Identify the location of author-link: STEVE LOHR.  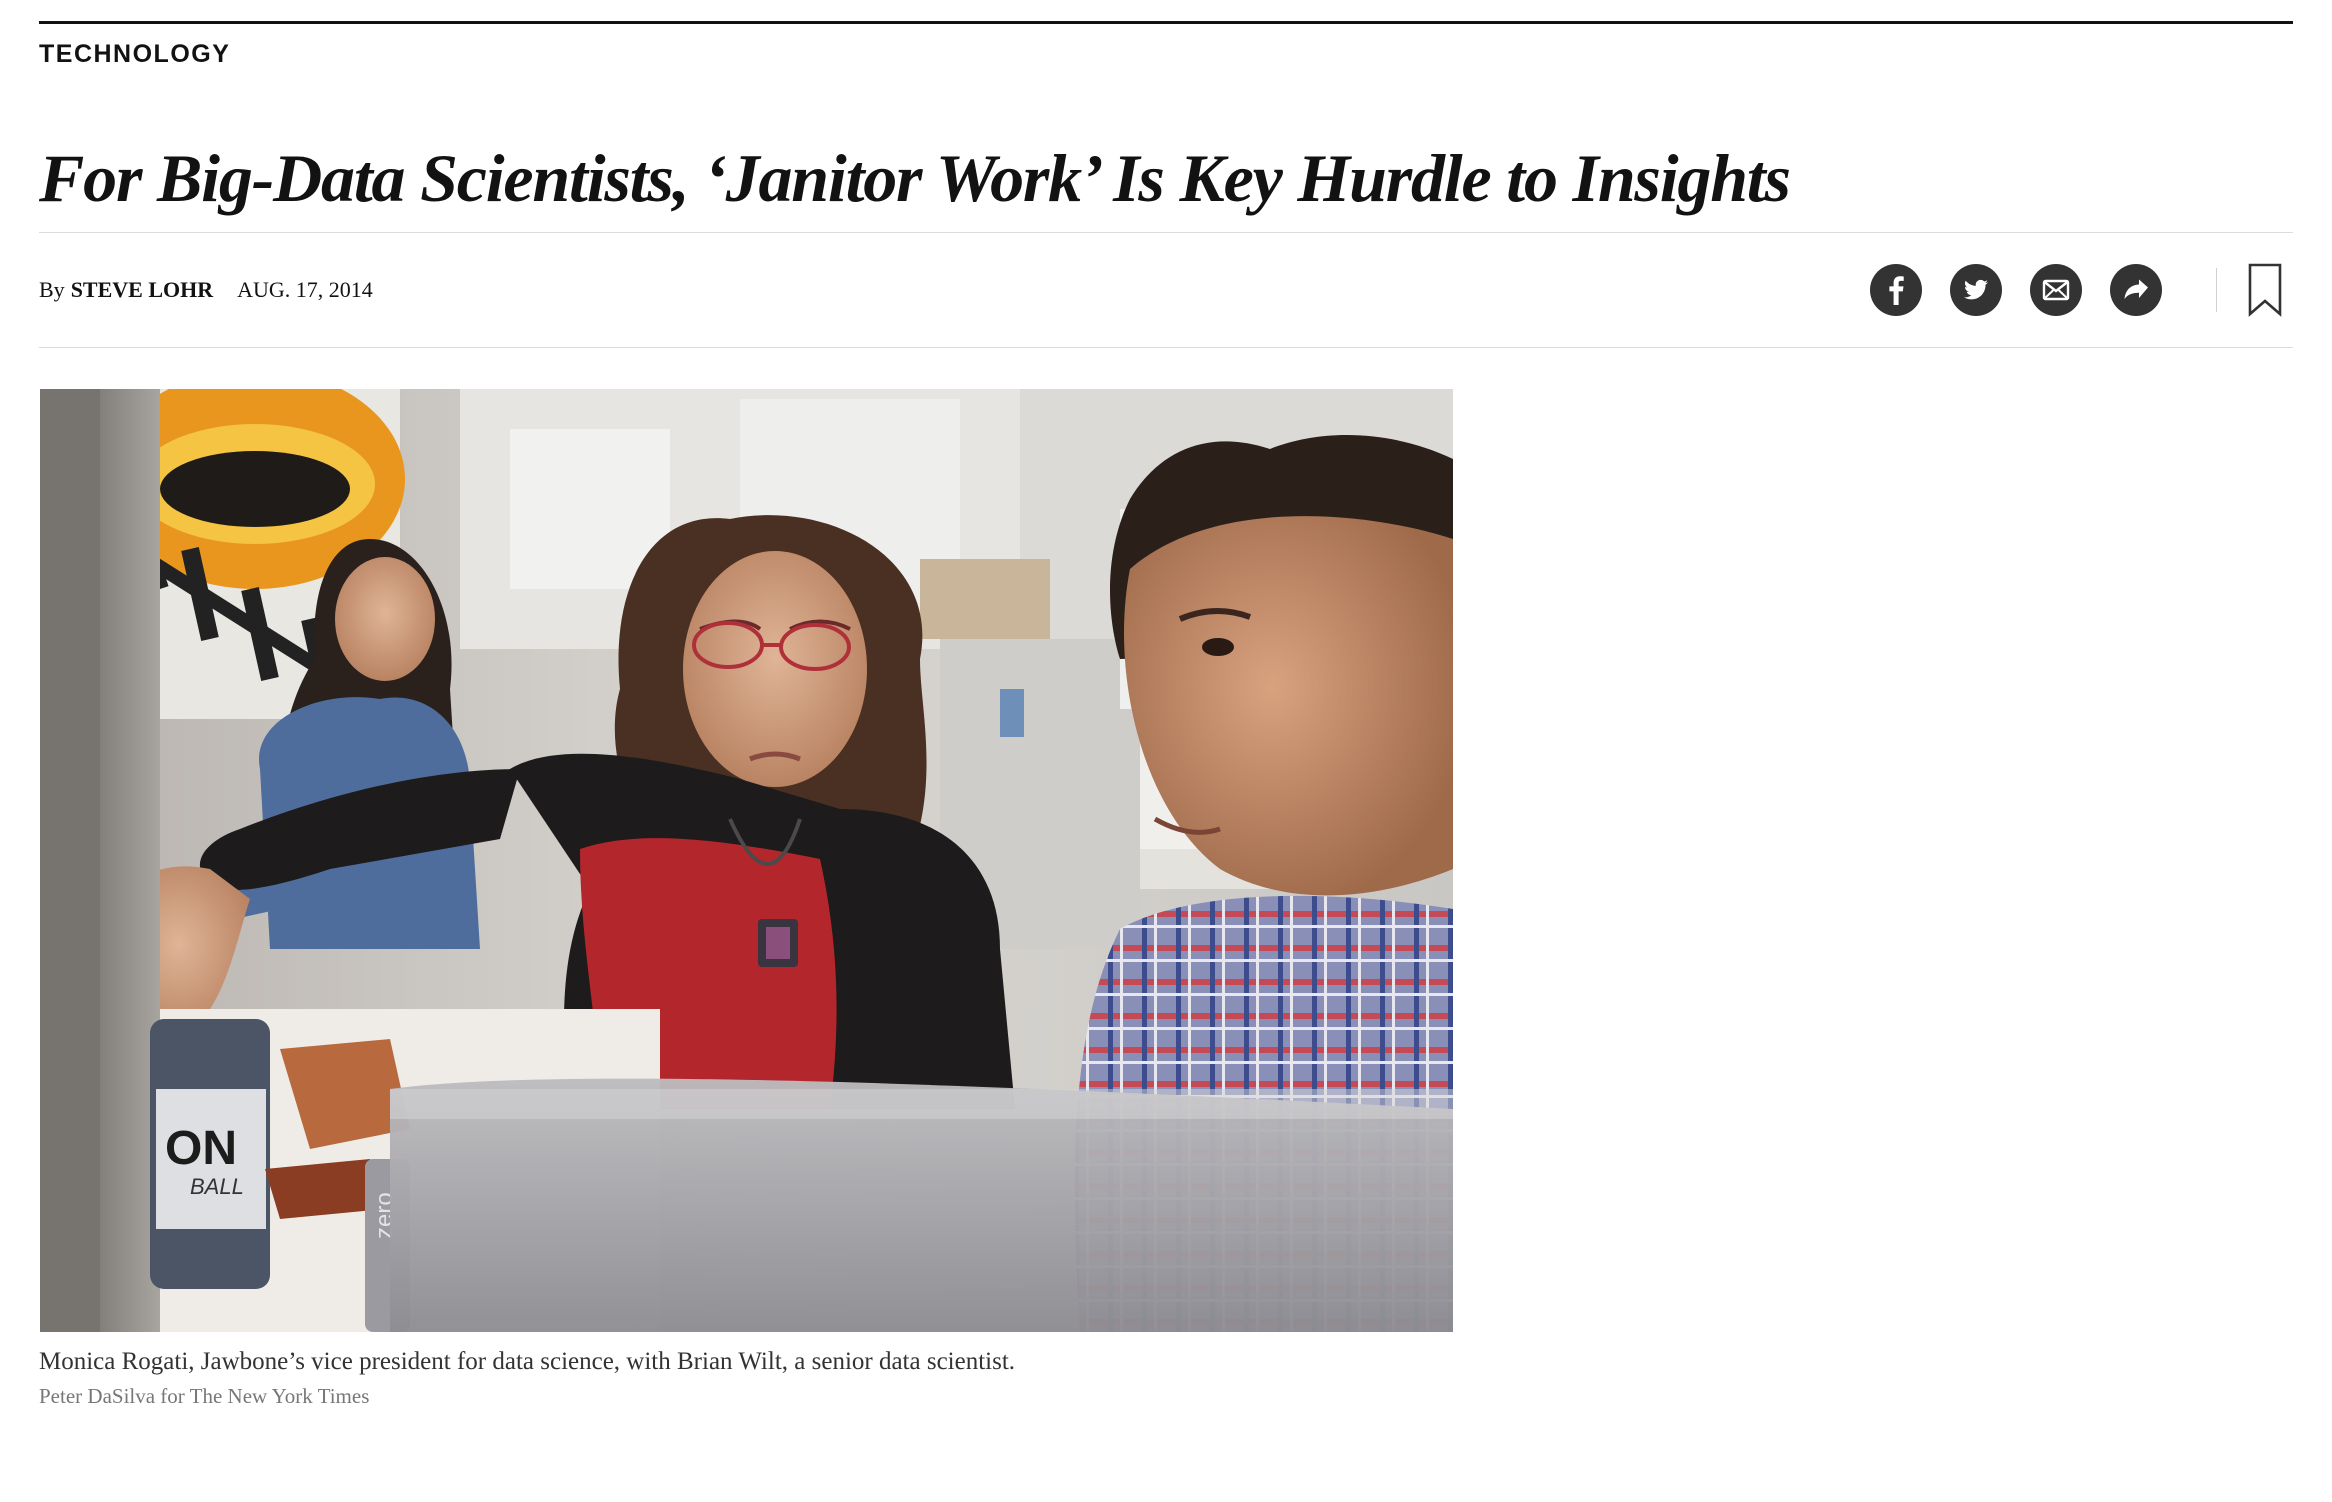
(142, 290).